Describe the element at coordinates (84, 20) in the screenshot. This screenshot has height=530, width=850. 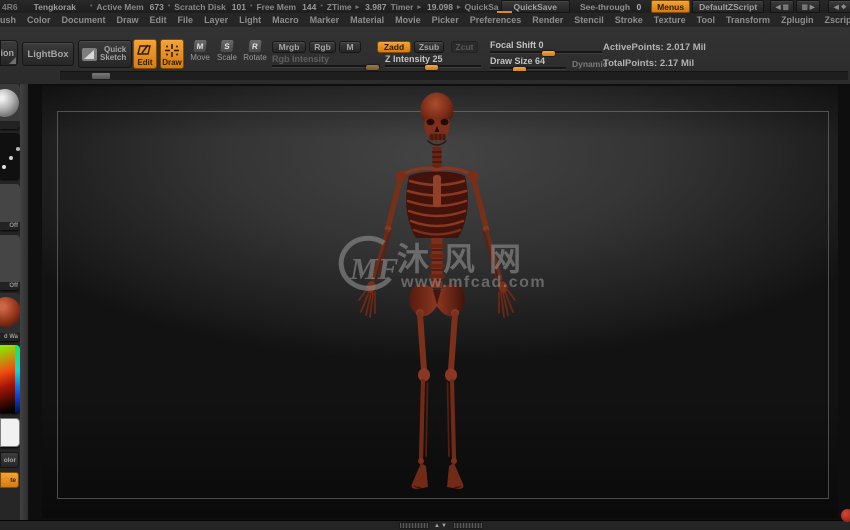
I see `menu-document: Document` at that location.